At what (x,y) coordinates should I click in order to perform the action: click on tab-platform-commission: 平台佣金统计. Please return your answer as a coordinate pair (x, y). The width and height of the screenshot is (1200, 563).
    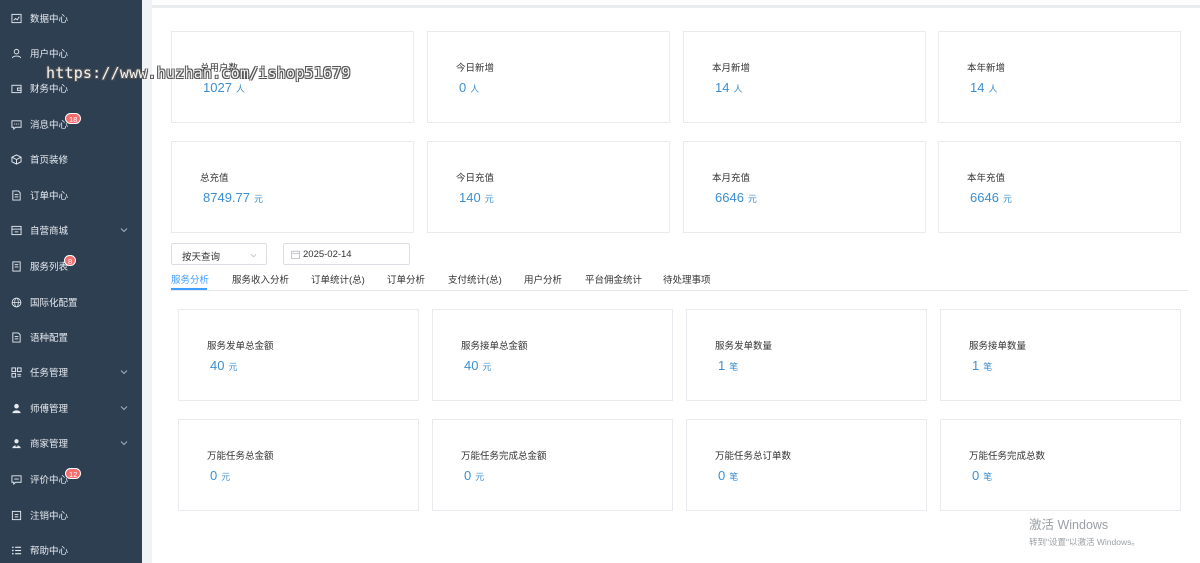
    Looking at the image, I should click on (613, 279).